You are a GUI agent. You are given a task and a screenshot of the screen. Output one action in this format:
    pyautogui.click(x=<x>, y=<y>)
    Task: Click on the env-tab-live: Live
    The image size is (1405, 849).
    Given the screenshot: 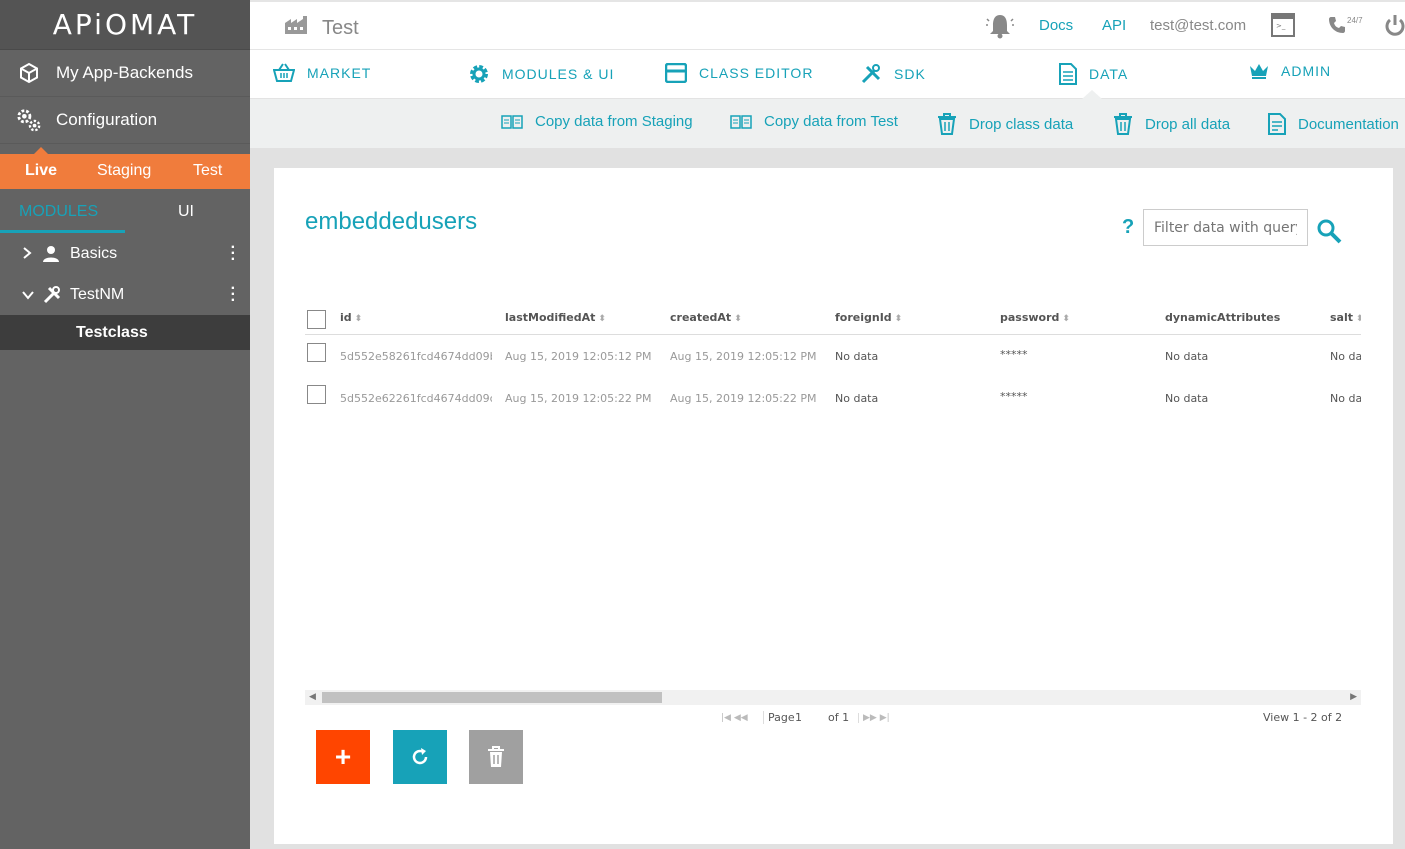 What is the action you would take?
    pyautogui.click(x=41, y=171)
    